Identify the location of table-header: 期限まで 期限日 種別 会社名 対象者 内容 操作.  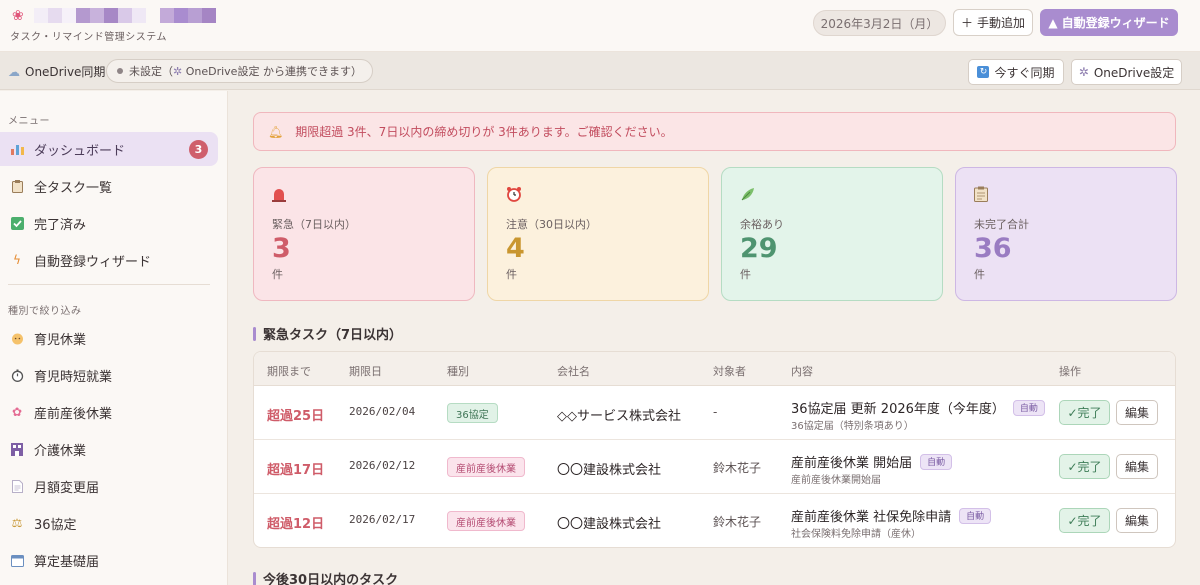
(714, 369).